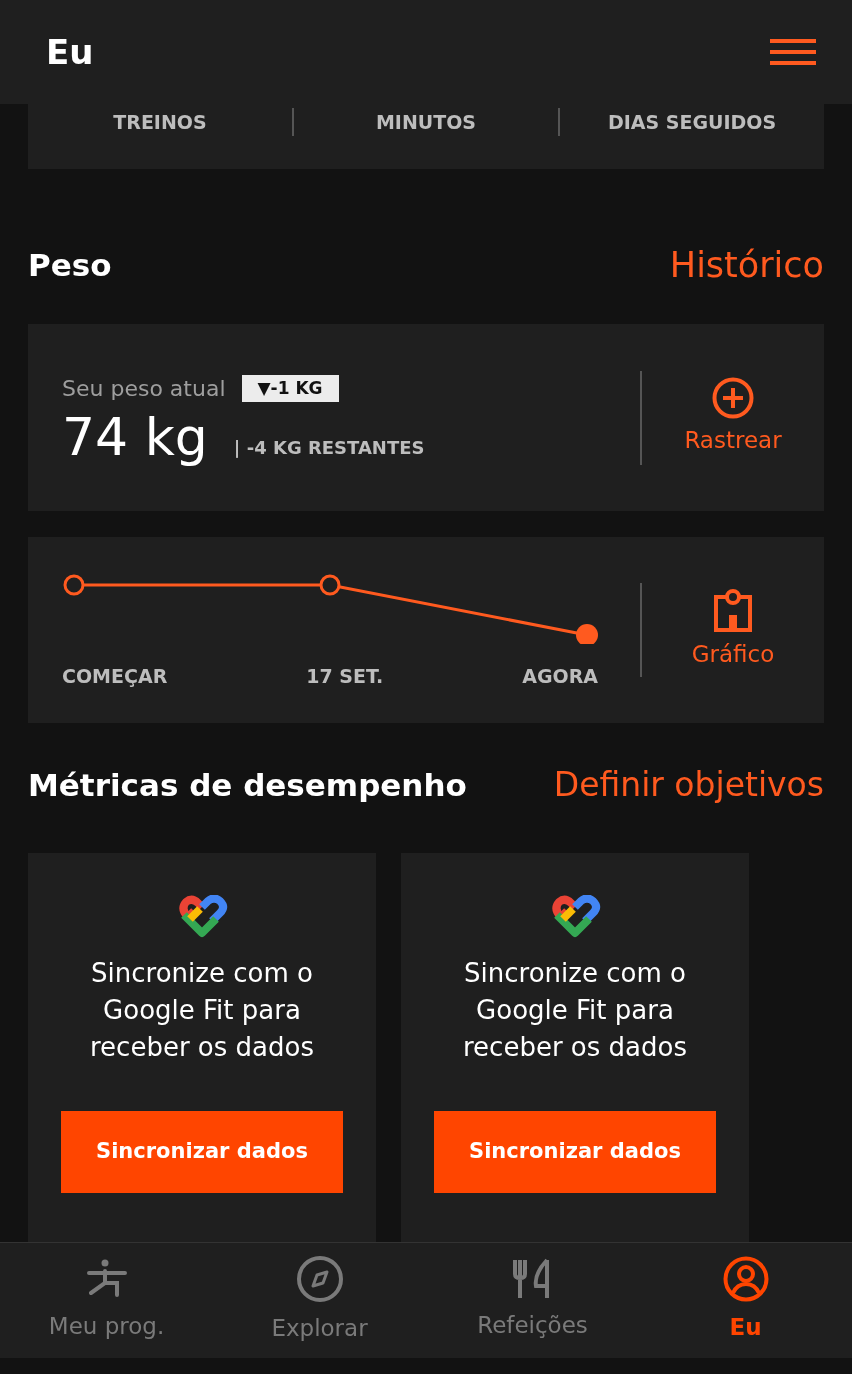 Image resolution: width=852 pixels, height=1374 pixels. I want to click on clipboard-icon, so click(733, 610).